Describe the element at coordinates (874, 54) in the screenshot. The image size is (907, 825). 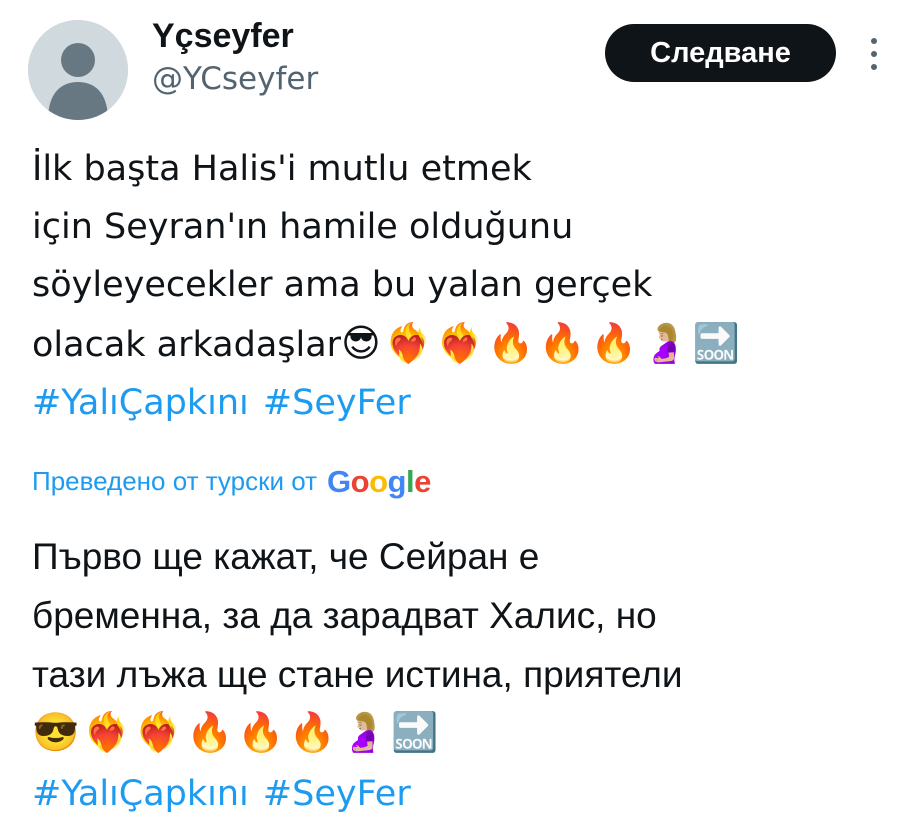
I see `more-vertical-icon` at that location.